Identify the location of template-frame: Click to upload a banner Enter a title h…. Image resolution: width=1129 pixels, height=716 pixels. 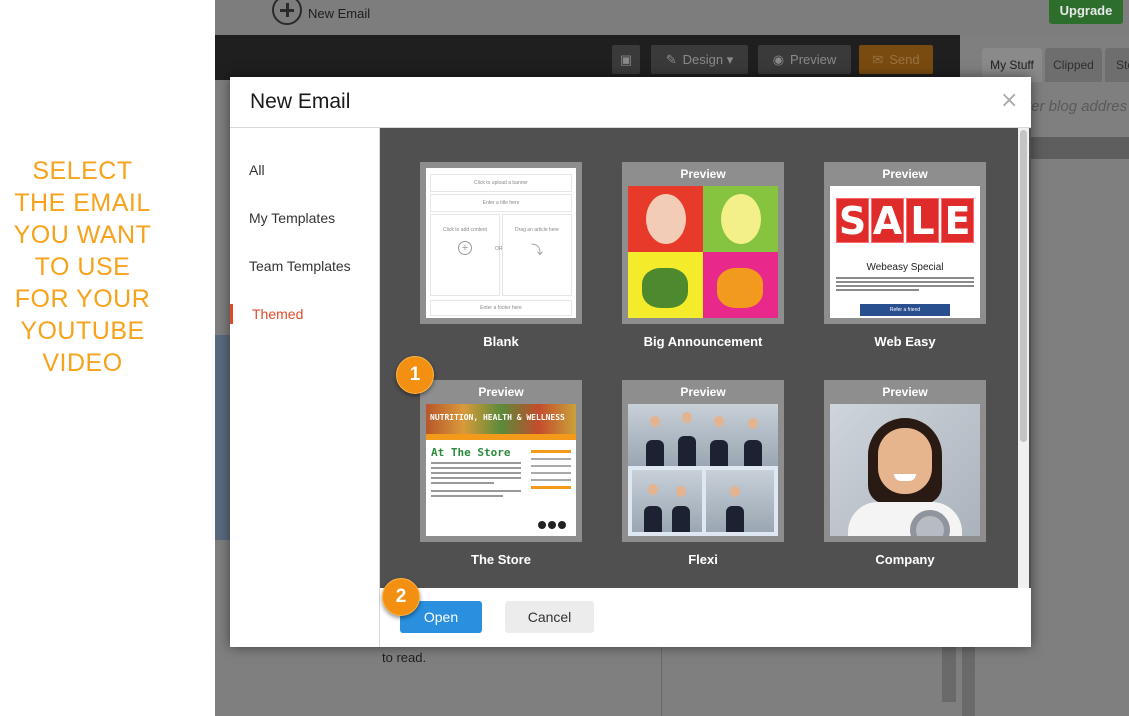
(501, 243).